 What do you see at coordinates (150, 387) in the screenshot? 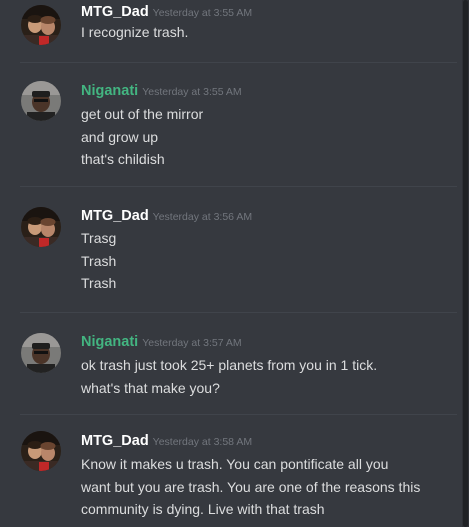
I see `message-text: what's that make you?` at bounding box center [150, 387].